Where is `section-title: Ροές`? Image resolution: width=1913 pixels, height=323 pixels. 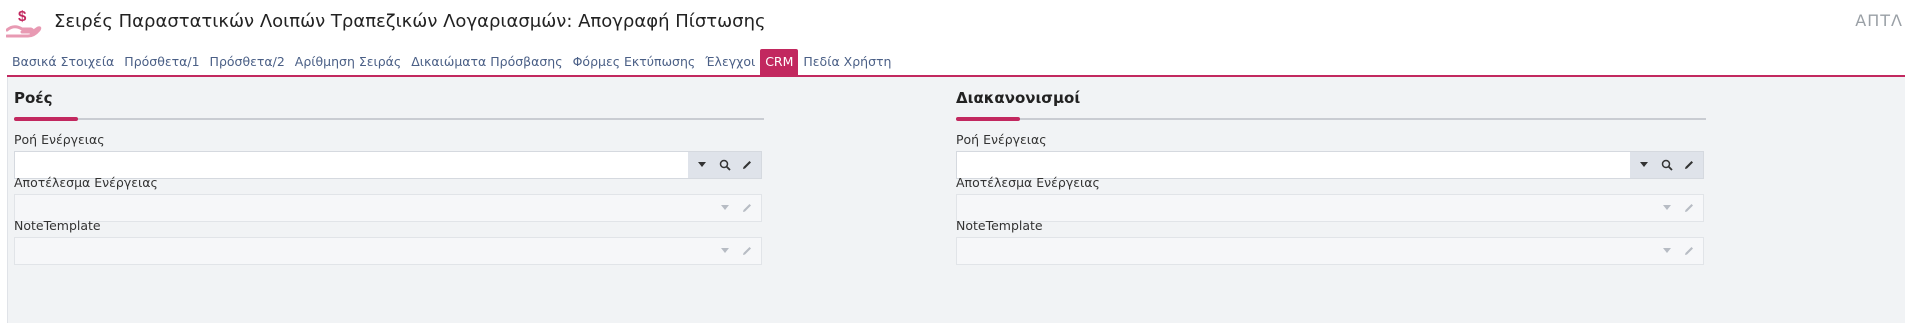
section-title: Ροές is located at coordinates (33, 98).